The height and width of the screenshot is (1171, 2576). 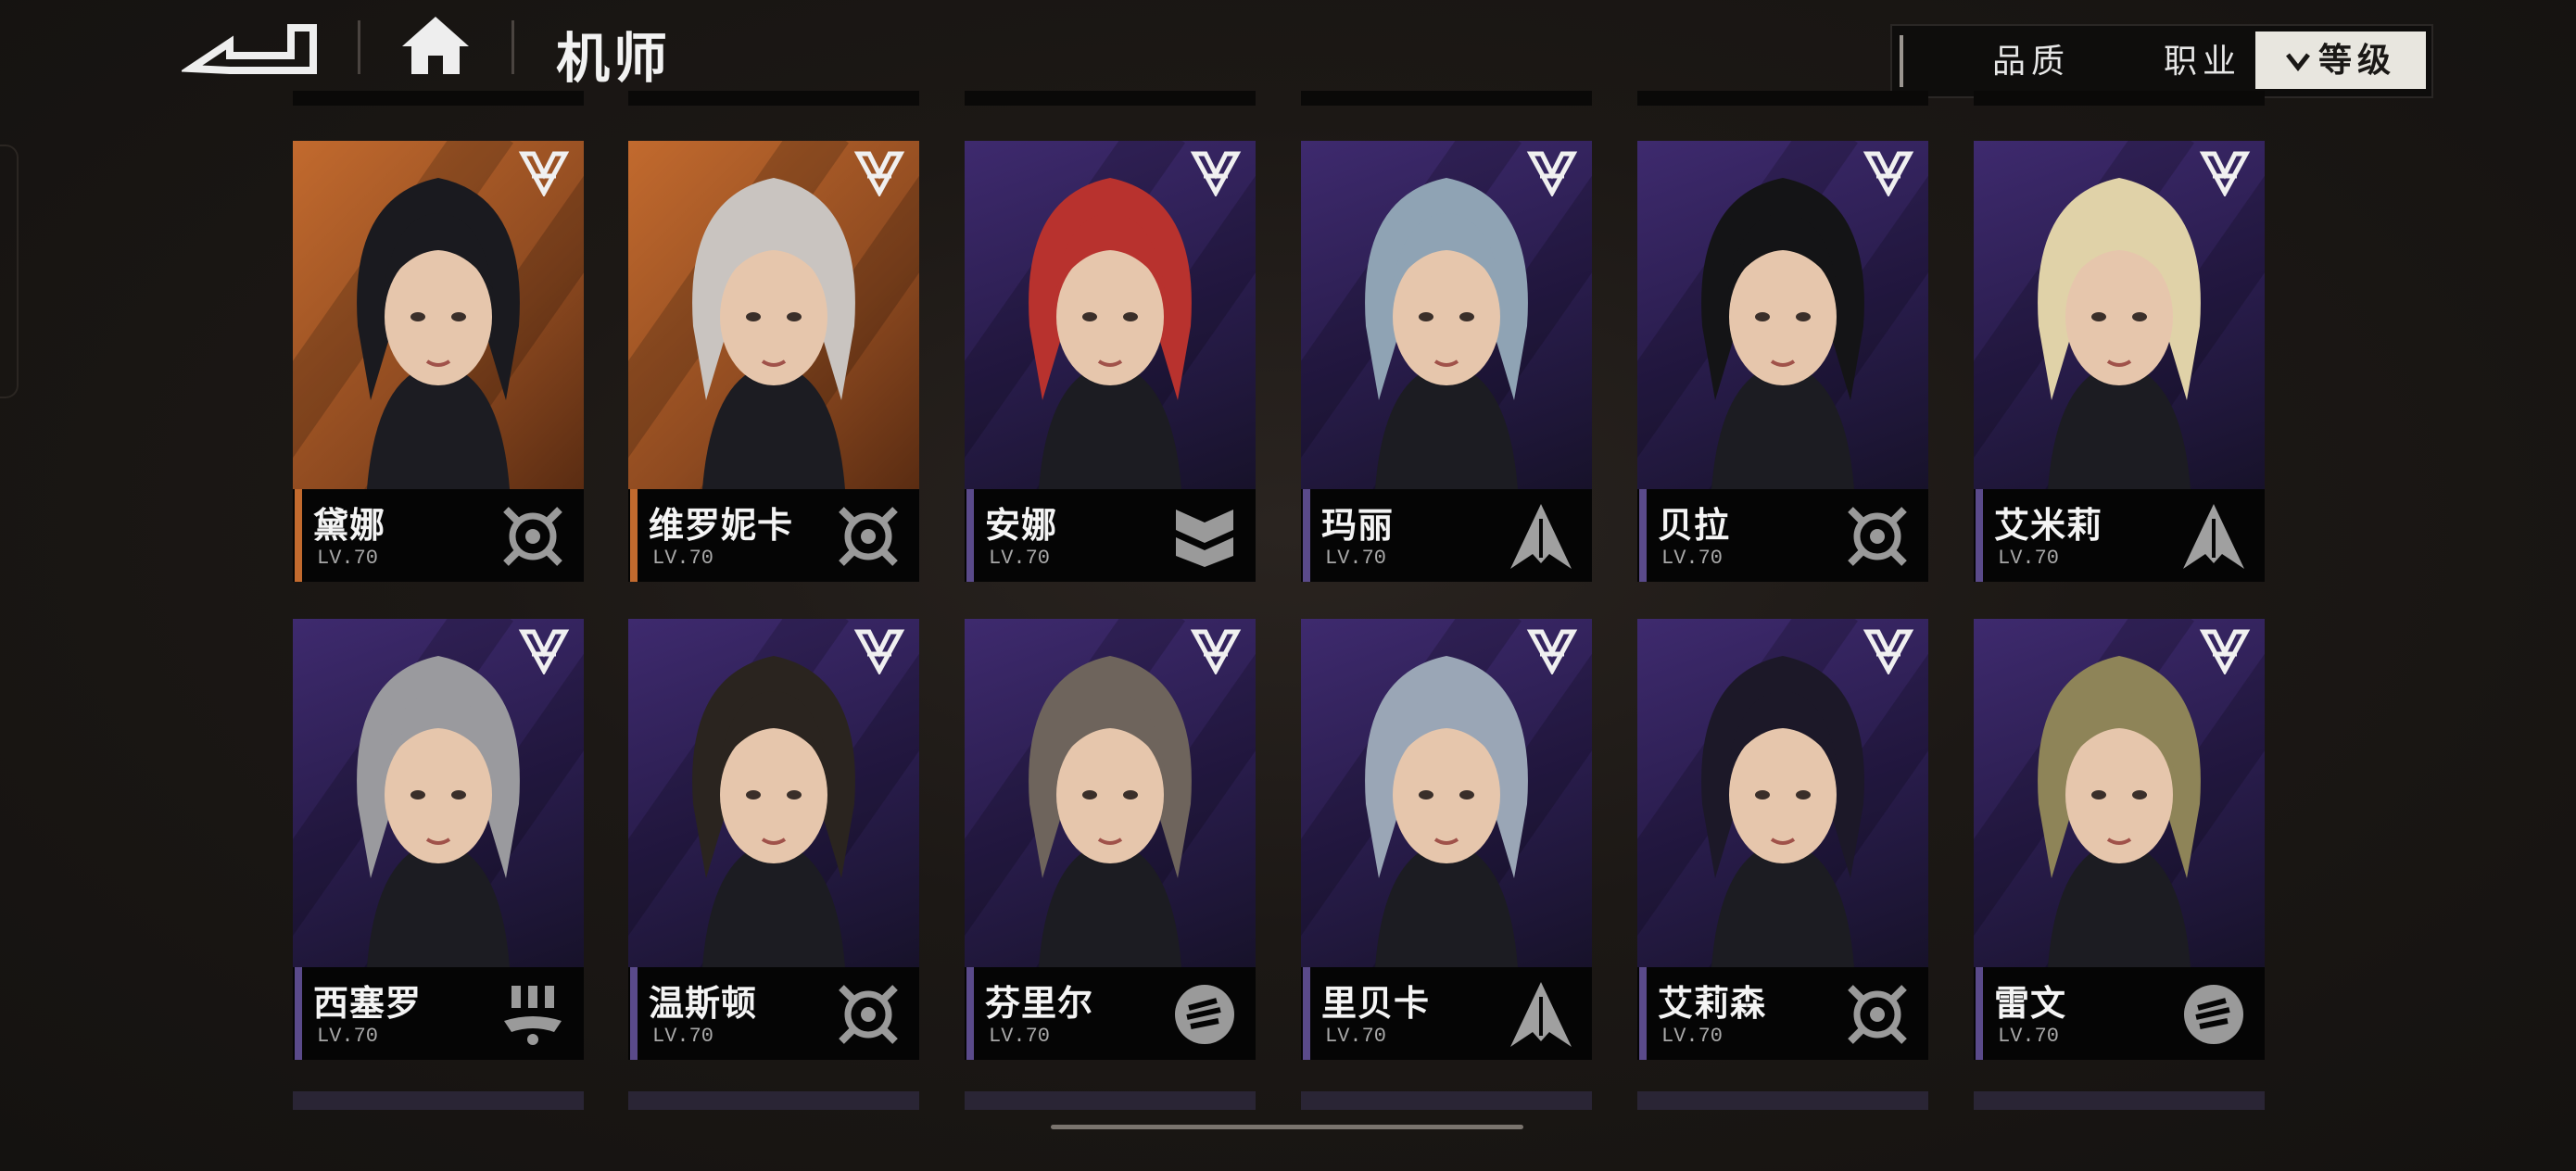 I want to click on pilot-card: 安娜 LV.70, so click(x=1110, y=362).